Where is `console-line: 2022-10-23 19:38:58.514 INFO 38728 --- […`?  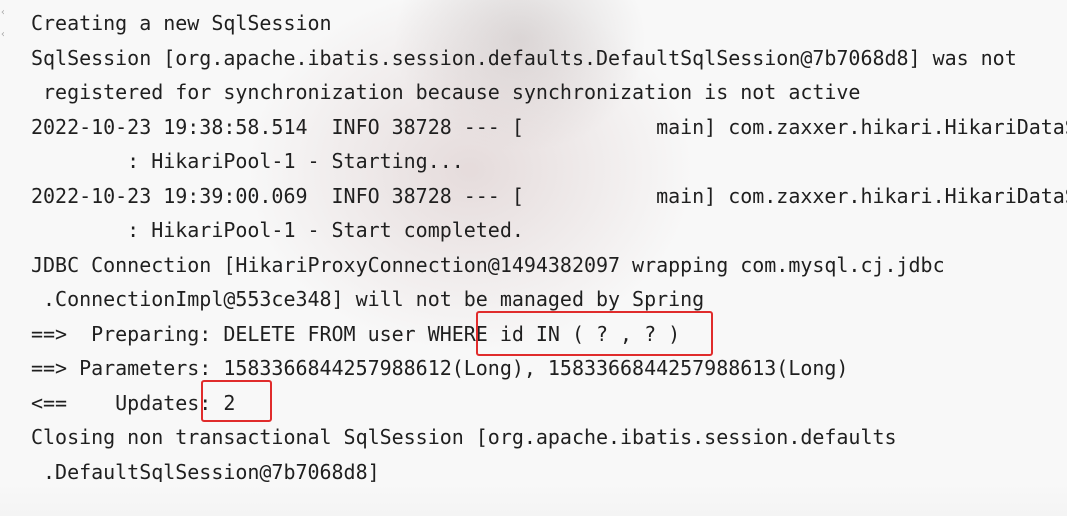
console-line: 2022-10-23 19:38:58.514 INFO 38728 --- [… is located at coordinates (549, 127).